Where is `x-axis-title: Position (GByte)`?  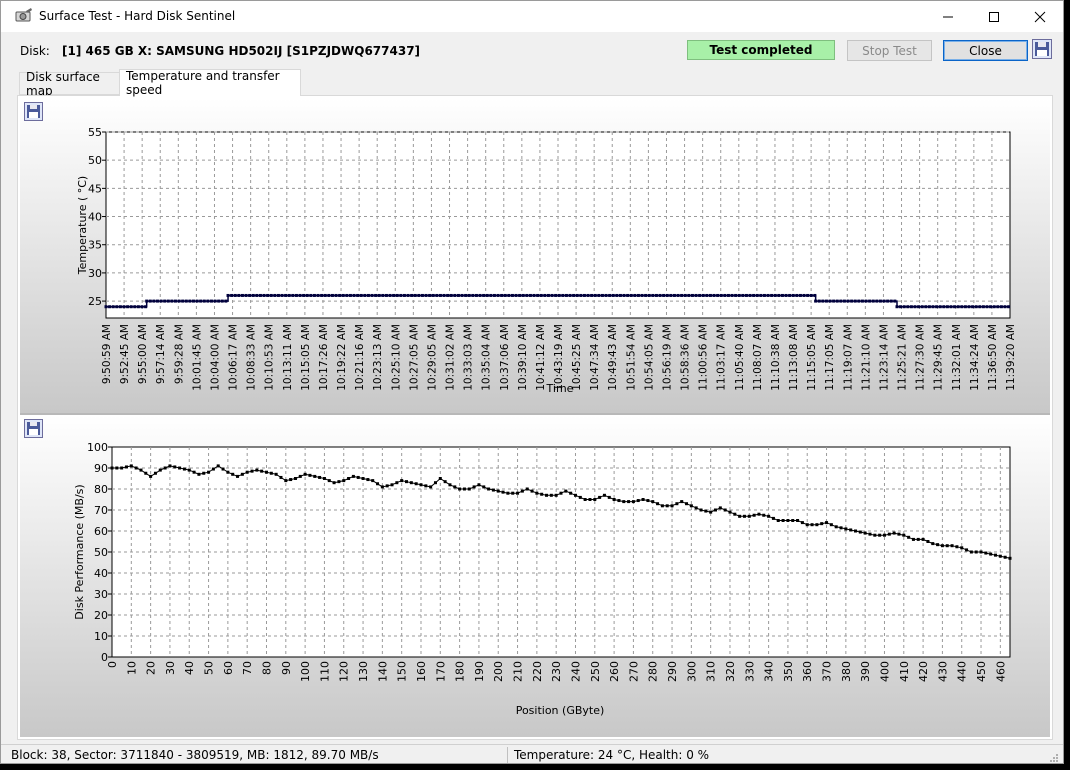 x-axis-title: Position (GByte) is located at coordinates (560, 710).